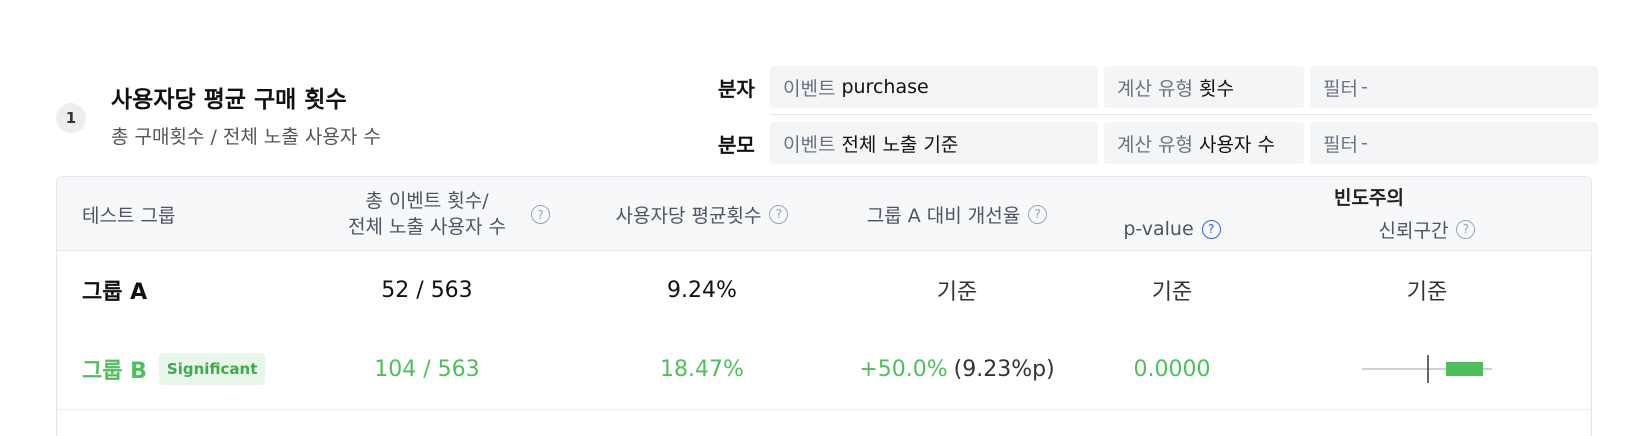 The image size is (1644, 436). Describe the element at coordinates (934, 87) in the screenshot. I see `numerator-event-field: 이벤트 purchase` at that location.